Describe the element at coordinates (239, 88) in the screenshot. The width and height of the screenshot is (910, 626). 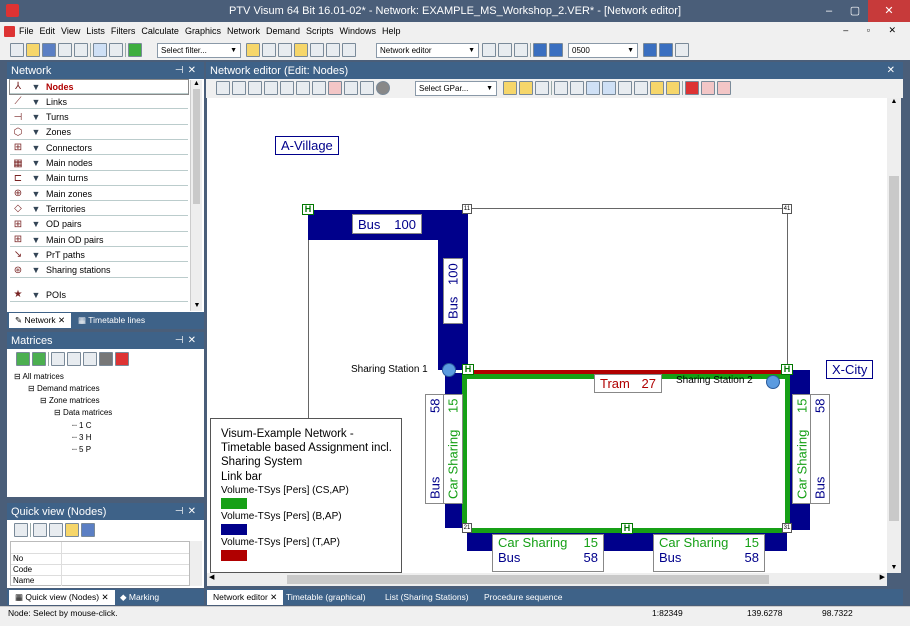
I see `pointer-icon` at that location.